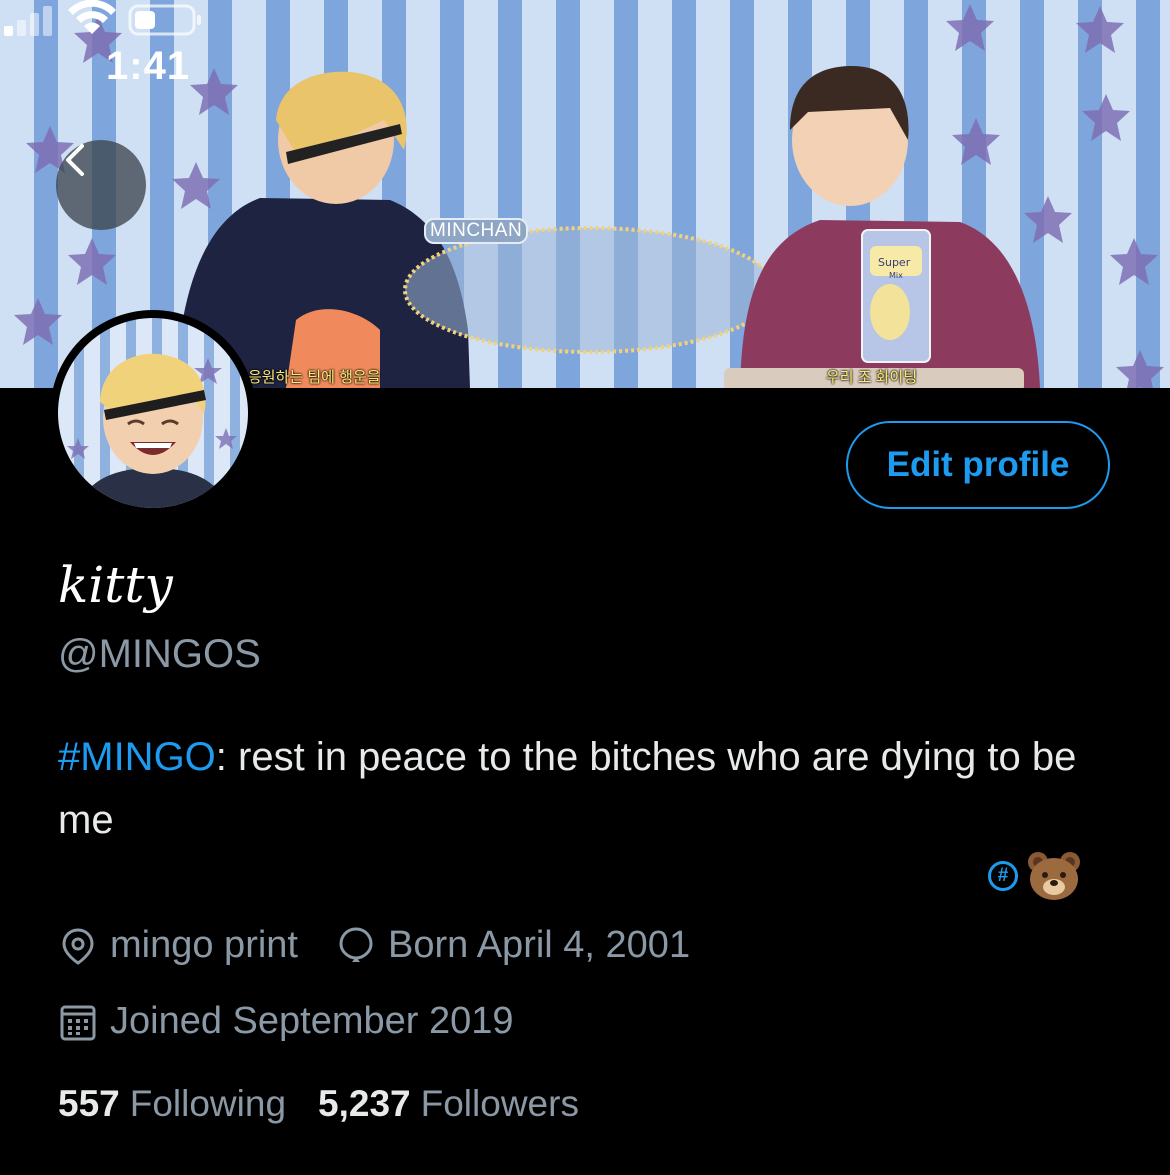 The width and height of the screenshot is (1170, 1175). Describe the element at coordinates (75, 160) in the screenshot. I see `chevron-left-icon` at that location.